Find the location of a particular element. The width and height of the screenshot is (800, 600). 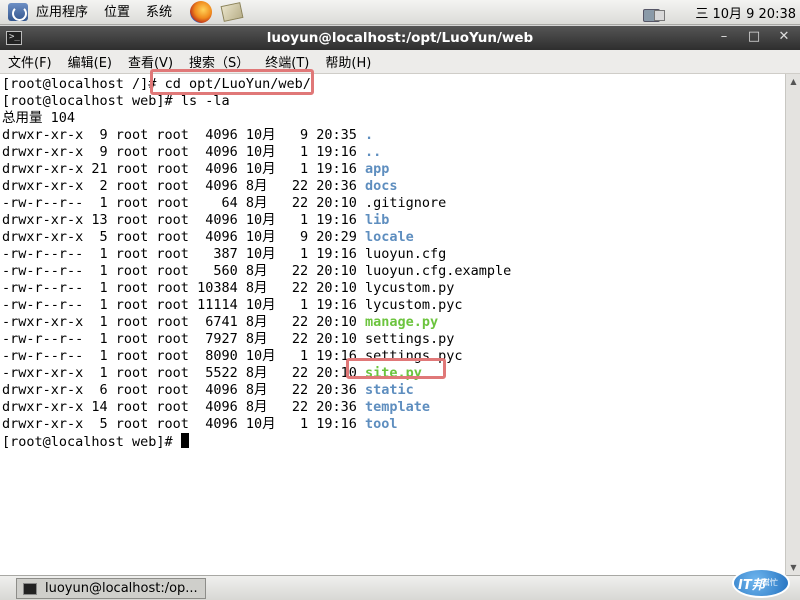

terminal-line: [root@localhost web]# is located at coordinates (393, 441).